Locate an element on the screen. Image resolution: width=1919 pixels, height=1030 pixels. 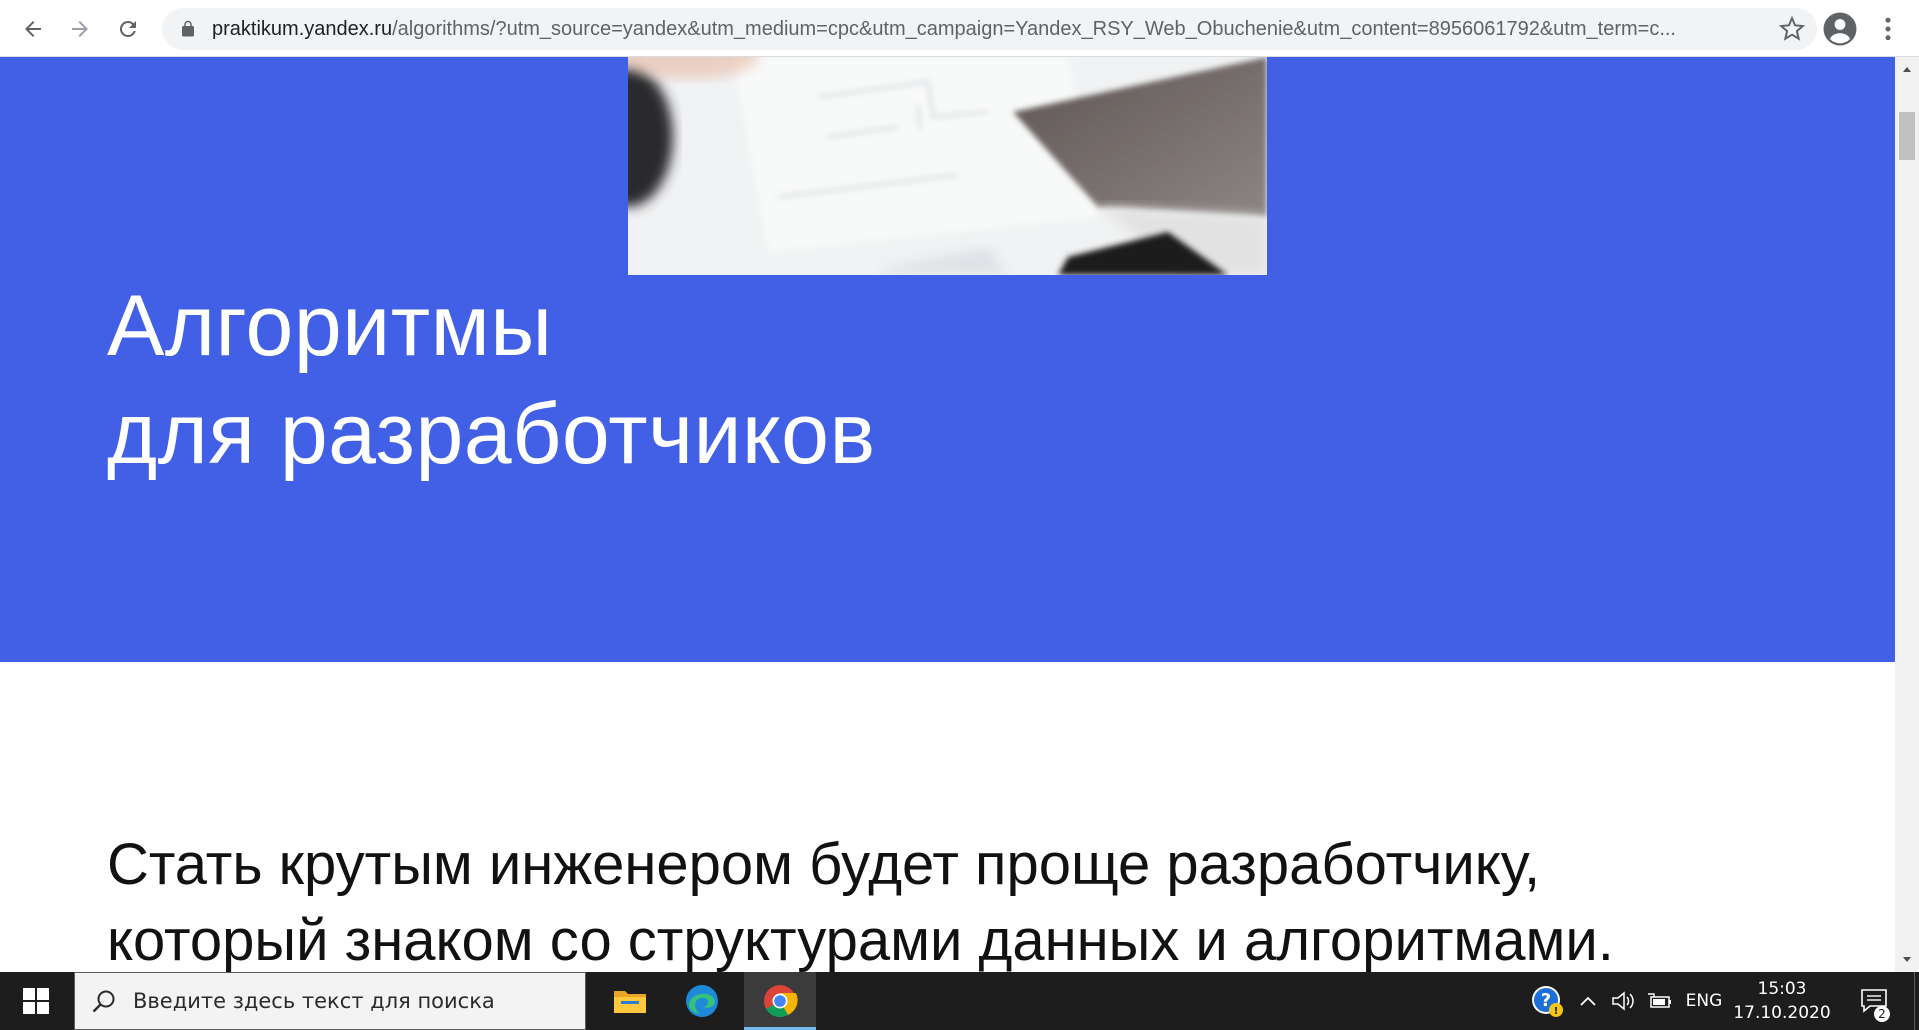
help-icon: ? ! is located at coordinates (1547, 1001).